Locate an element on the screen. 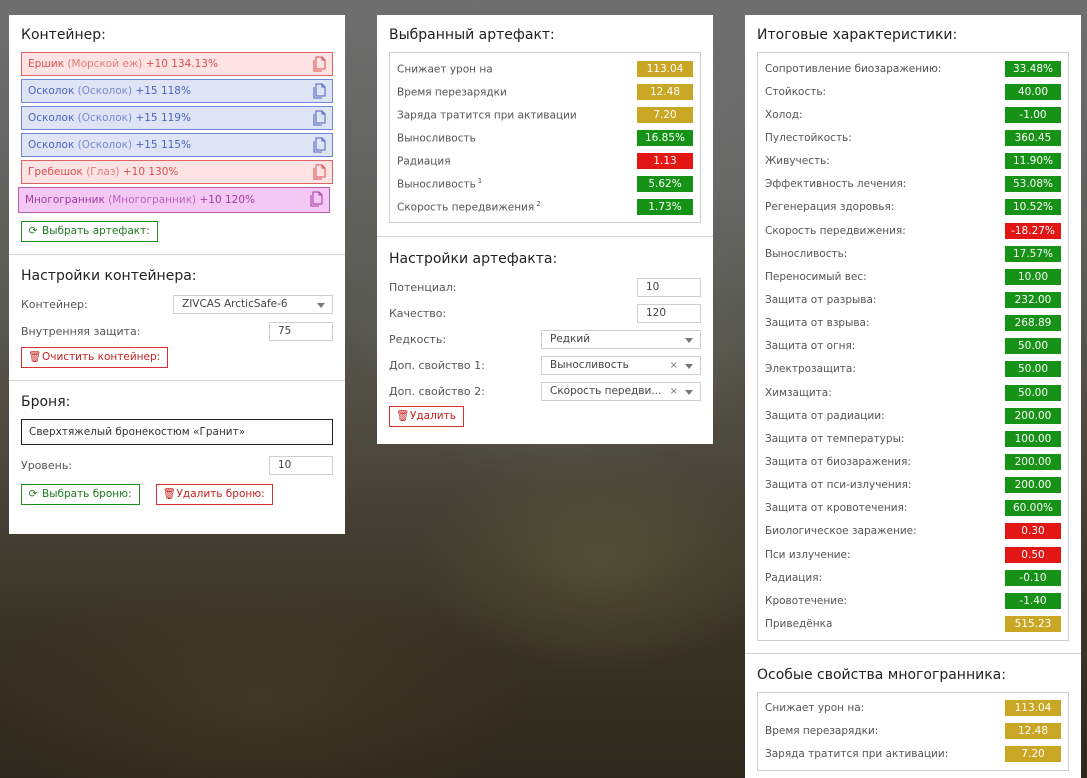 This screenshot has height=778, width=1087. stat-label: Заряда тратится при активации: is located at coordinates (857, 754).